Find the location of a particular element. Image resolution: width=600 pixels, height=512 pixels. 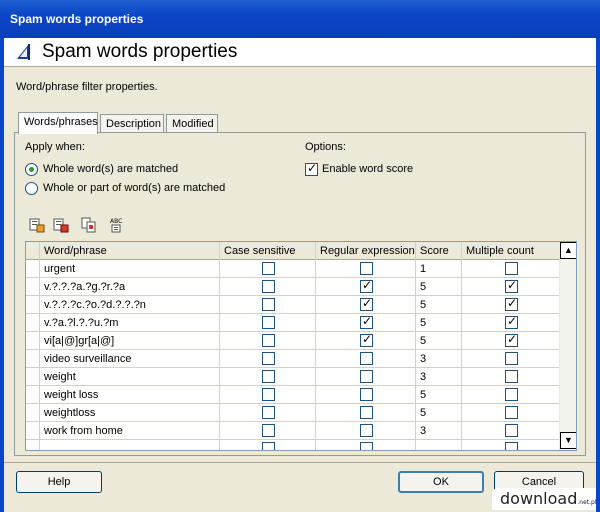

table-row: vi[a|@]gr[a|@] 5 is located at coordinates (293, 341).